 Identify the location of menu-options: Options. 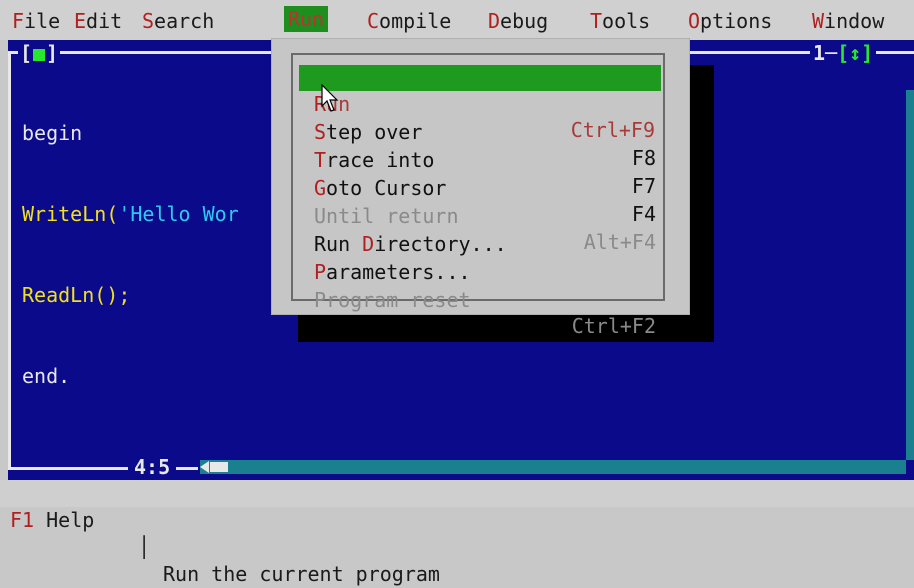
(730, 21).